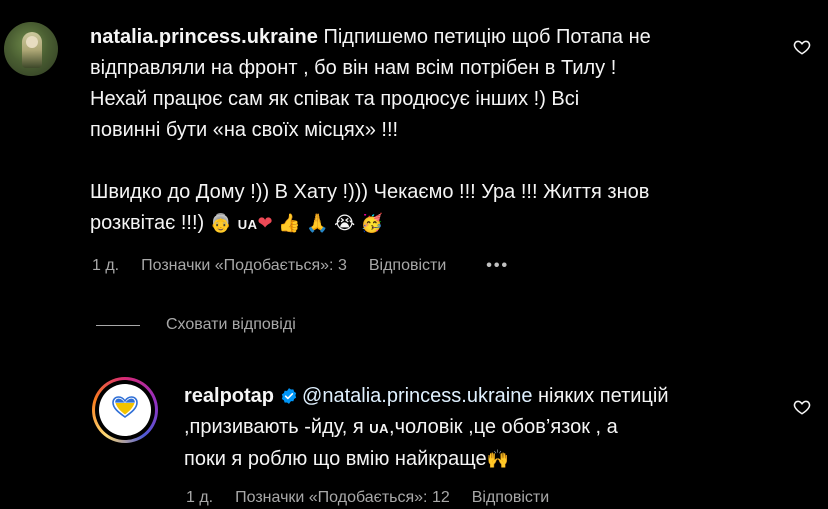  Describe the element at coordinates (106, 265) in the screenshot. I see `comment-time: 1 д.` at that location.